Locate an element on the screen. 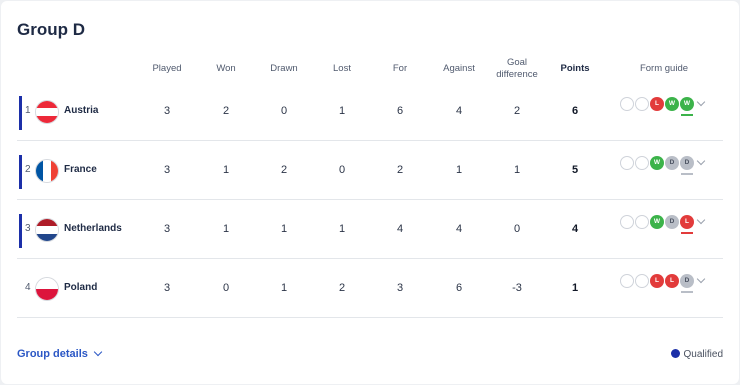 This screenshot has height=385, width=740. cell-lost: 2 is located at coordinates (342, 288).